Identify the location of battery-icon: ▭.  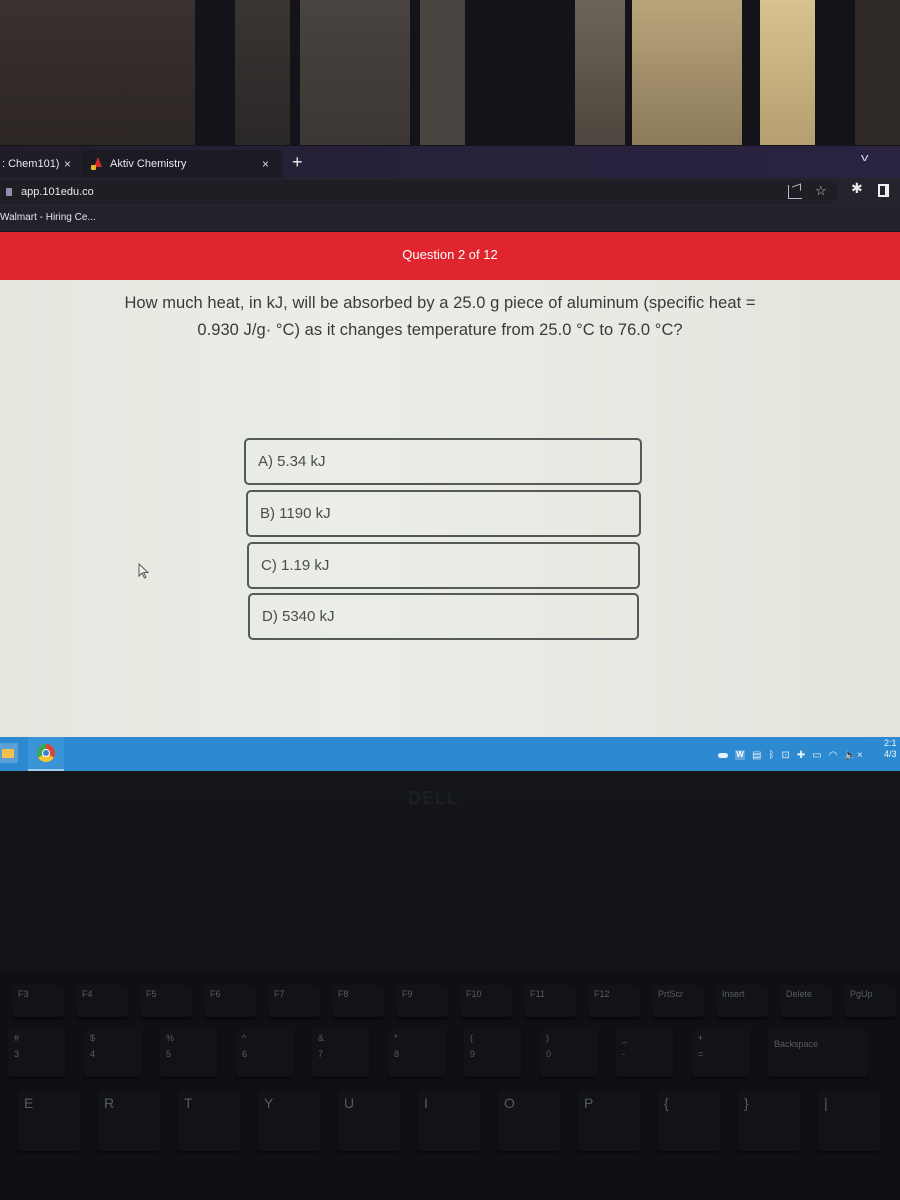
(816, 755).